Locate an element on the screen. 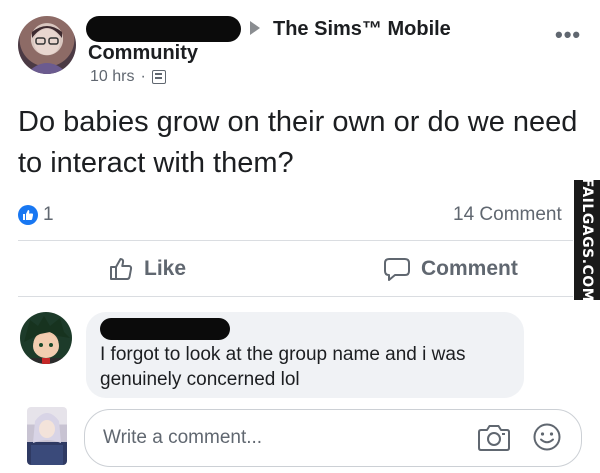 The height and width of the screenshot is (473, 600). comment-button: Comment is located at coordinates (450, 269).